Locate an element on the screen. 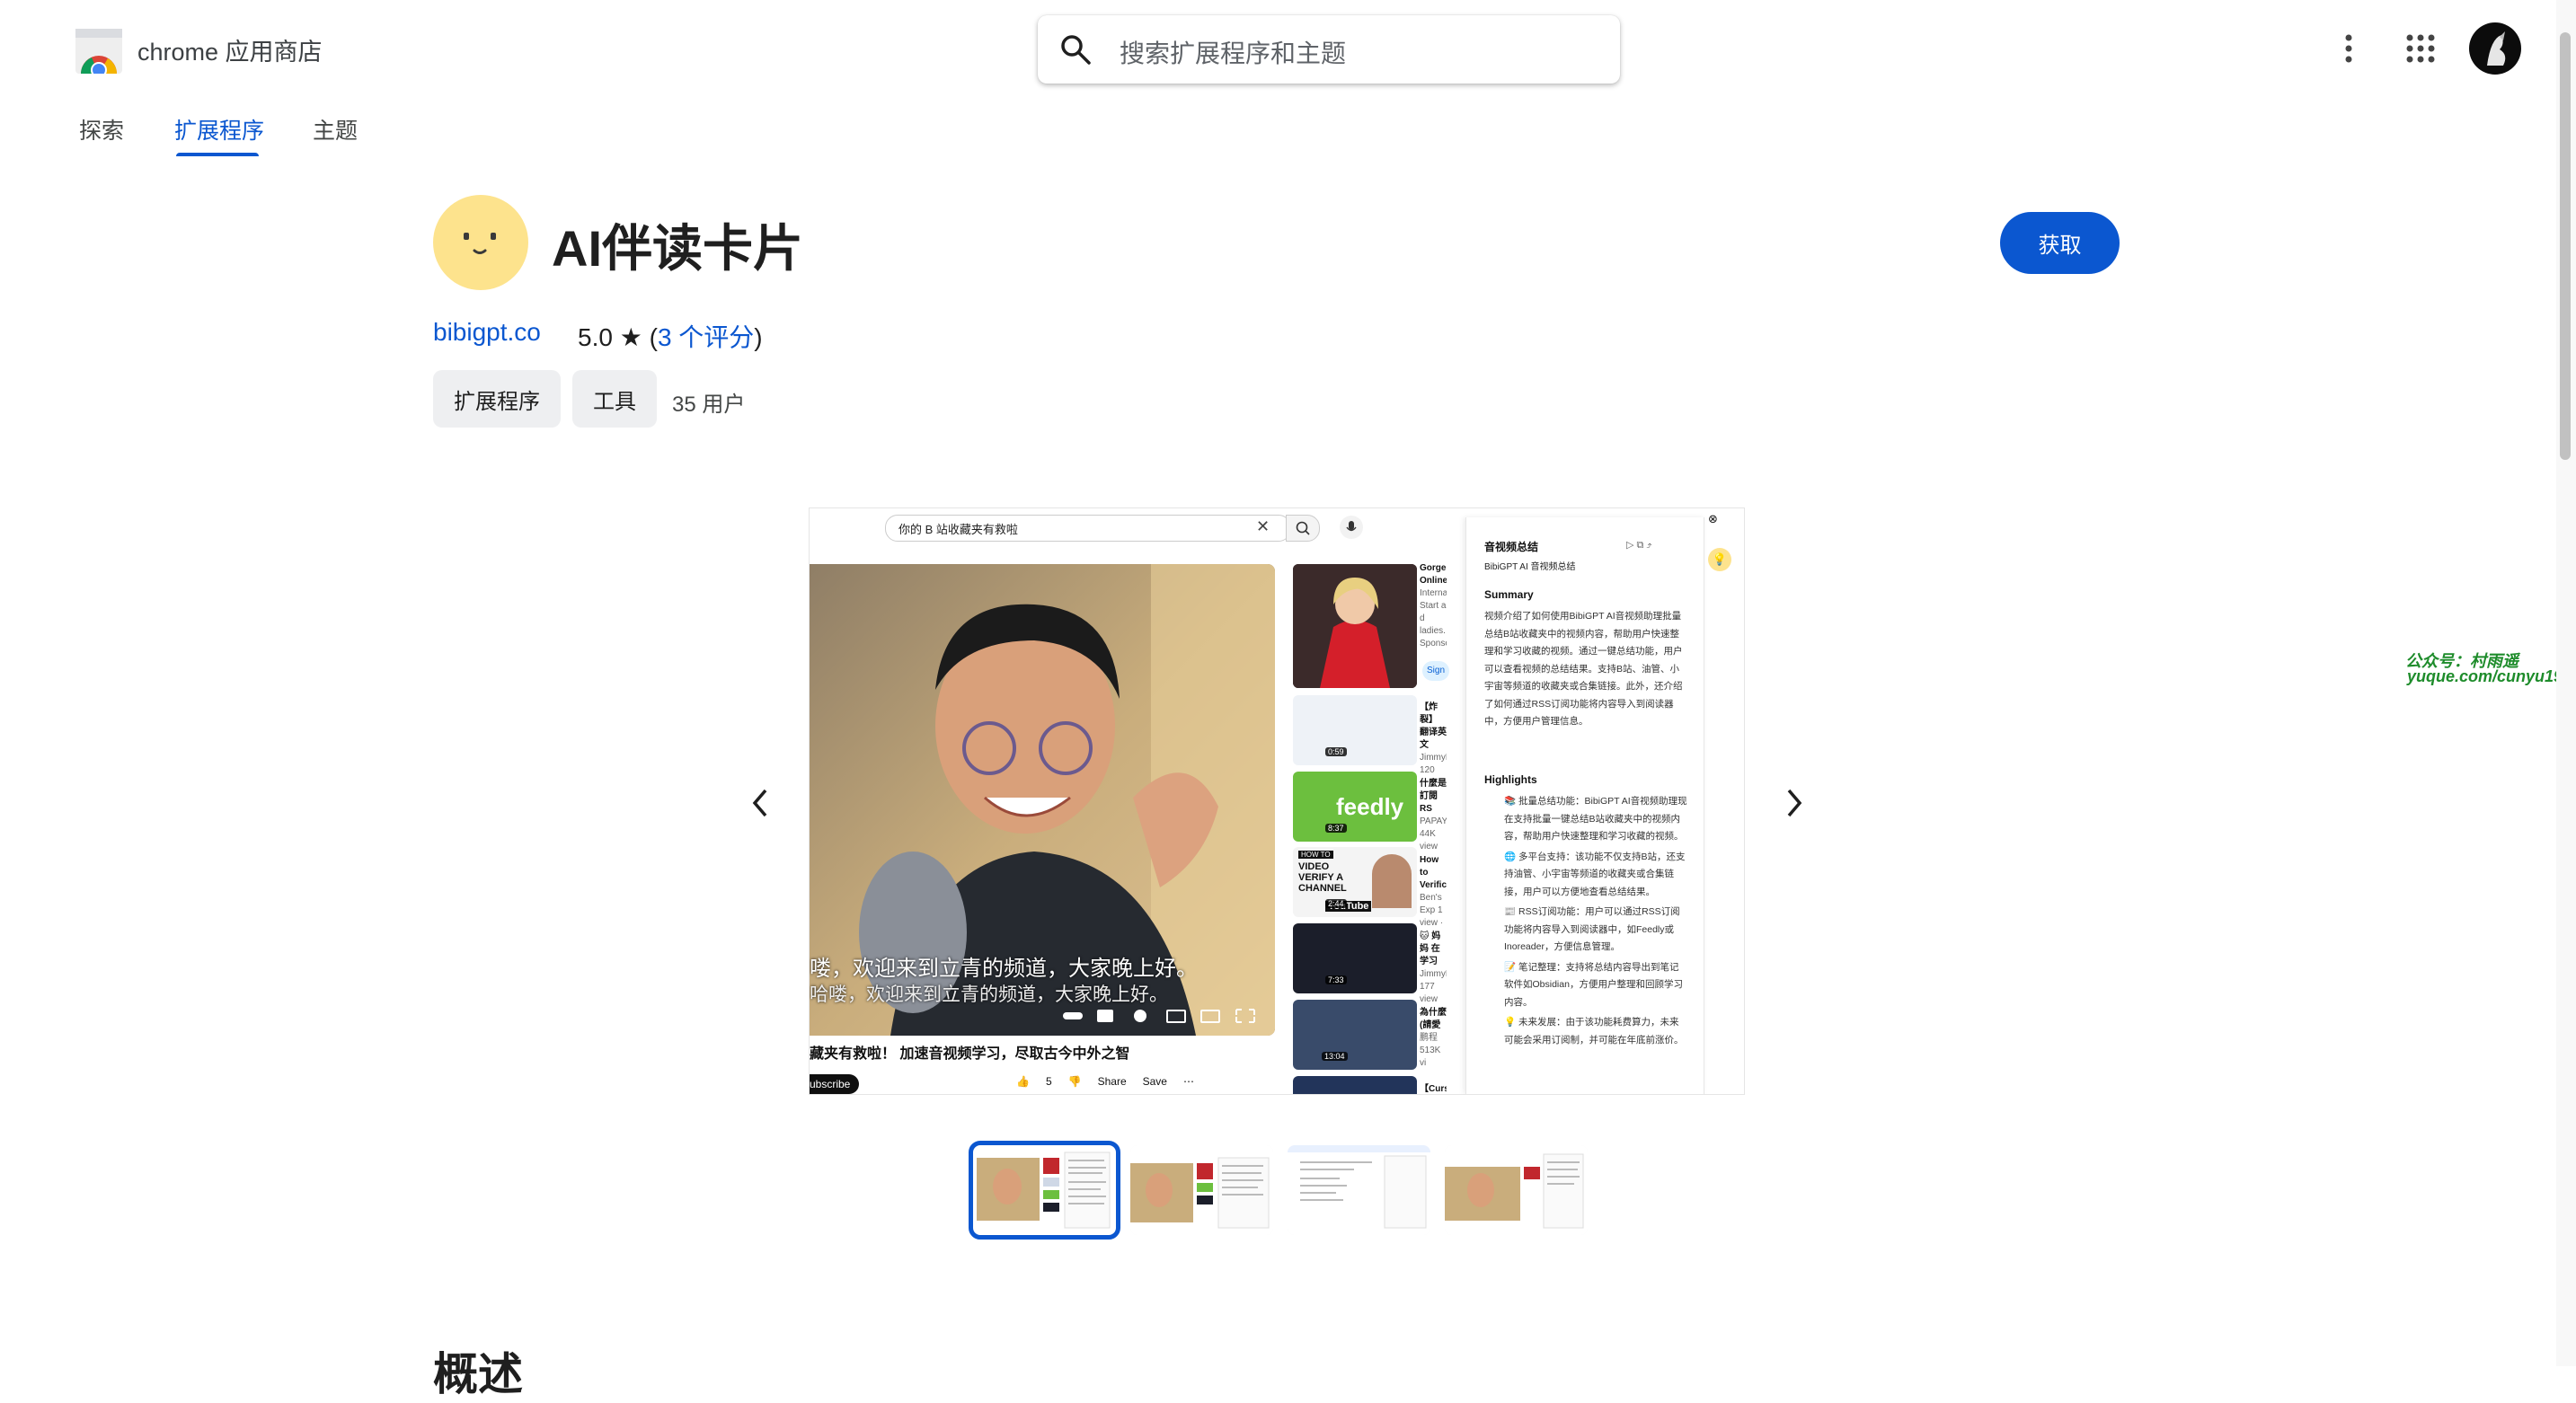 This screenshot has height=1403, width=2576. rating-value: 5.0 is located at coordinates (595, 337).